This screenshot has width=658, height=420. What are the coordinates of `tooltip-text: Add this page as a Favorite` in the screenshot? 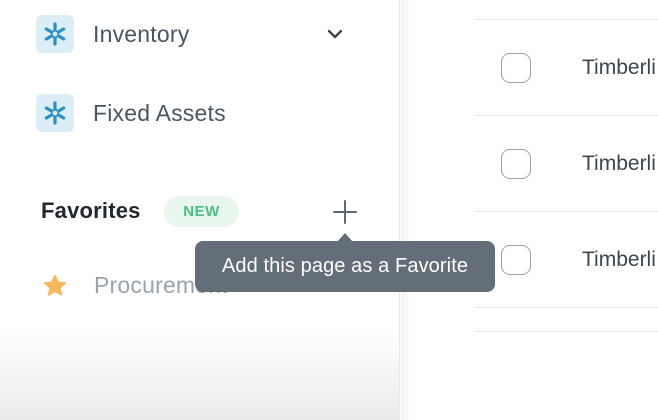 It's located at (345, 266).